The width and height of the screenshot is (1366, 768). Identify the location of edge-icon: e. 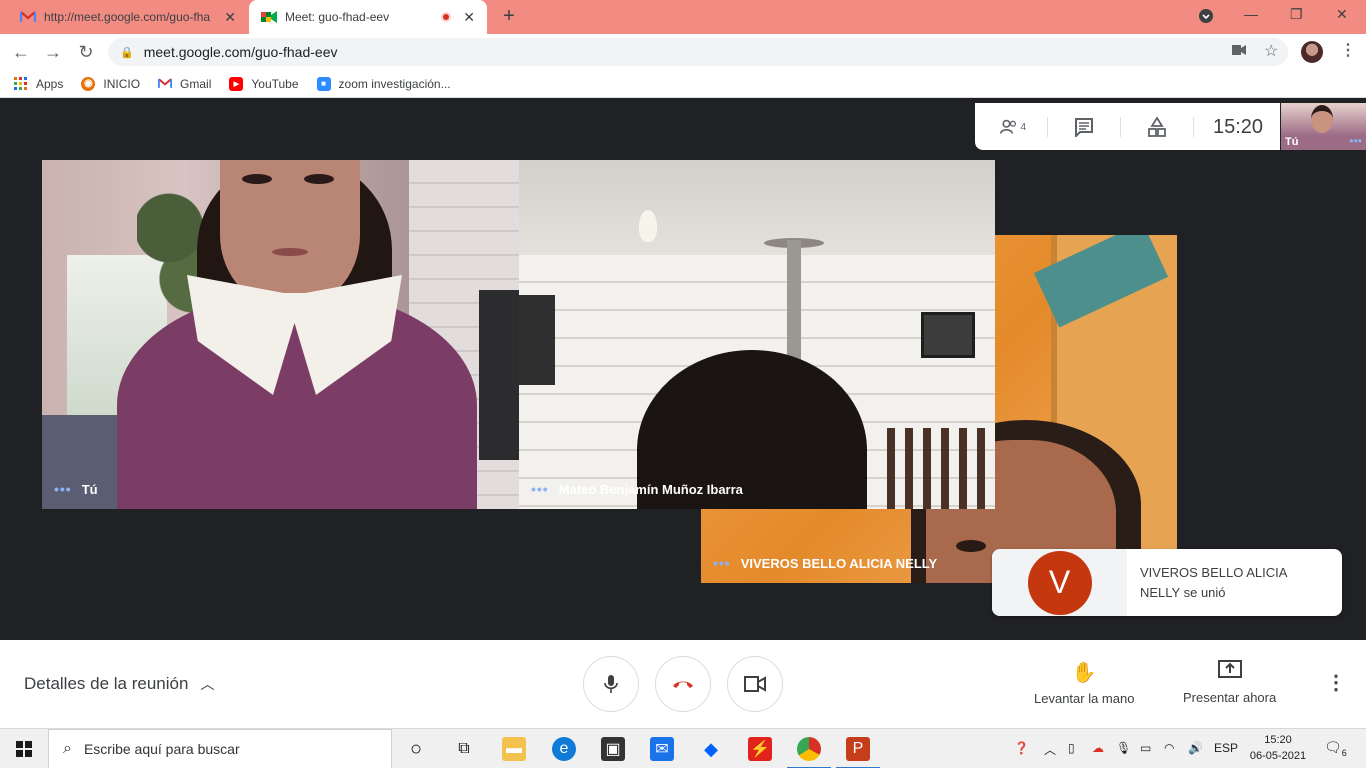
(564, 749).